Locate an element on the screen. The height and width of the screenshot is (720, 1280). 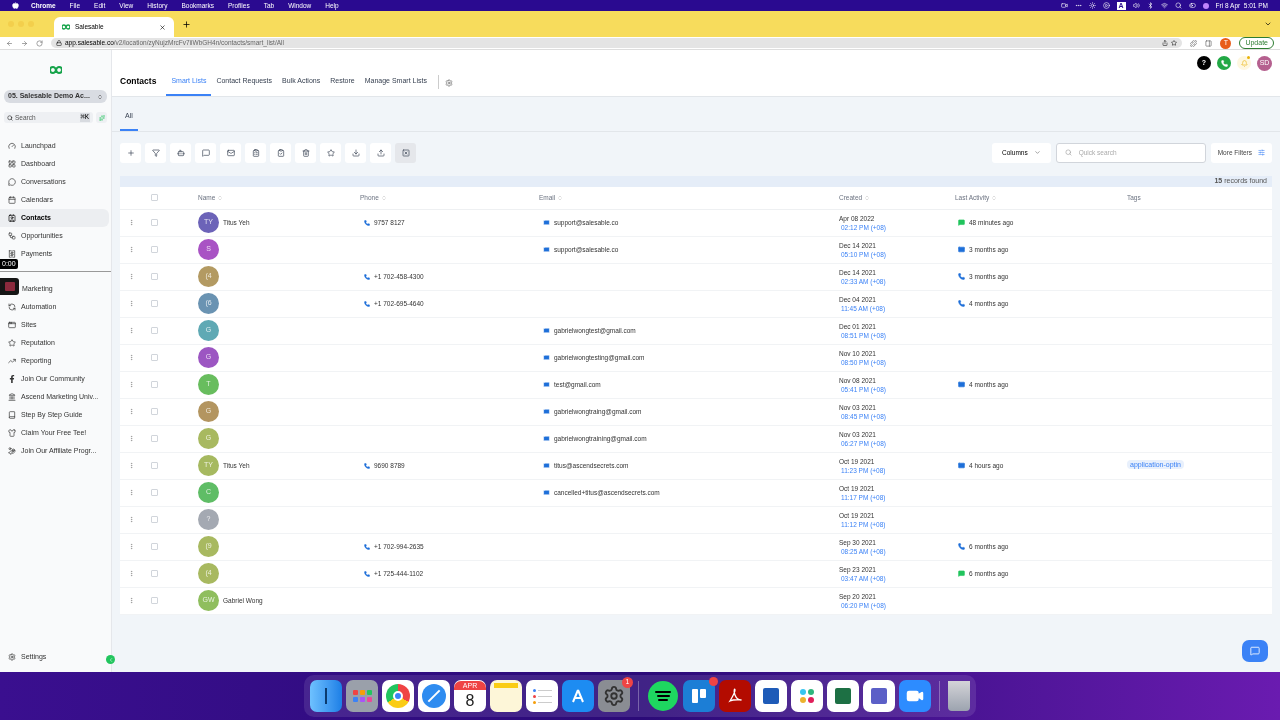
collapse-button is located at coordinates (110, 659).